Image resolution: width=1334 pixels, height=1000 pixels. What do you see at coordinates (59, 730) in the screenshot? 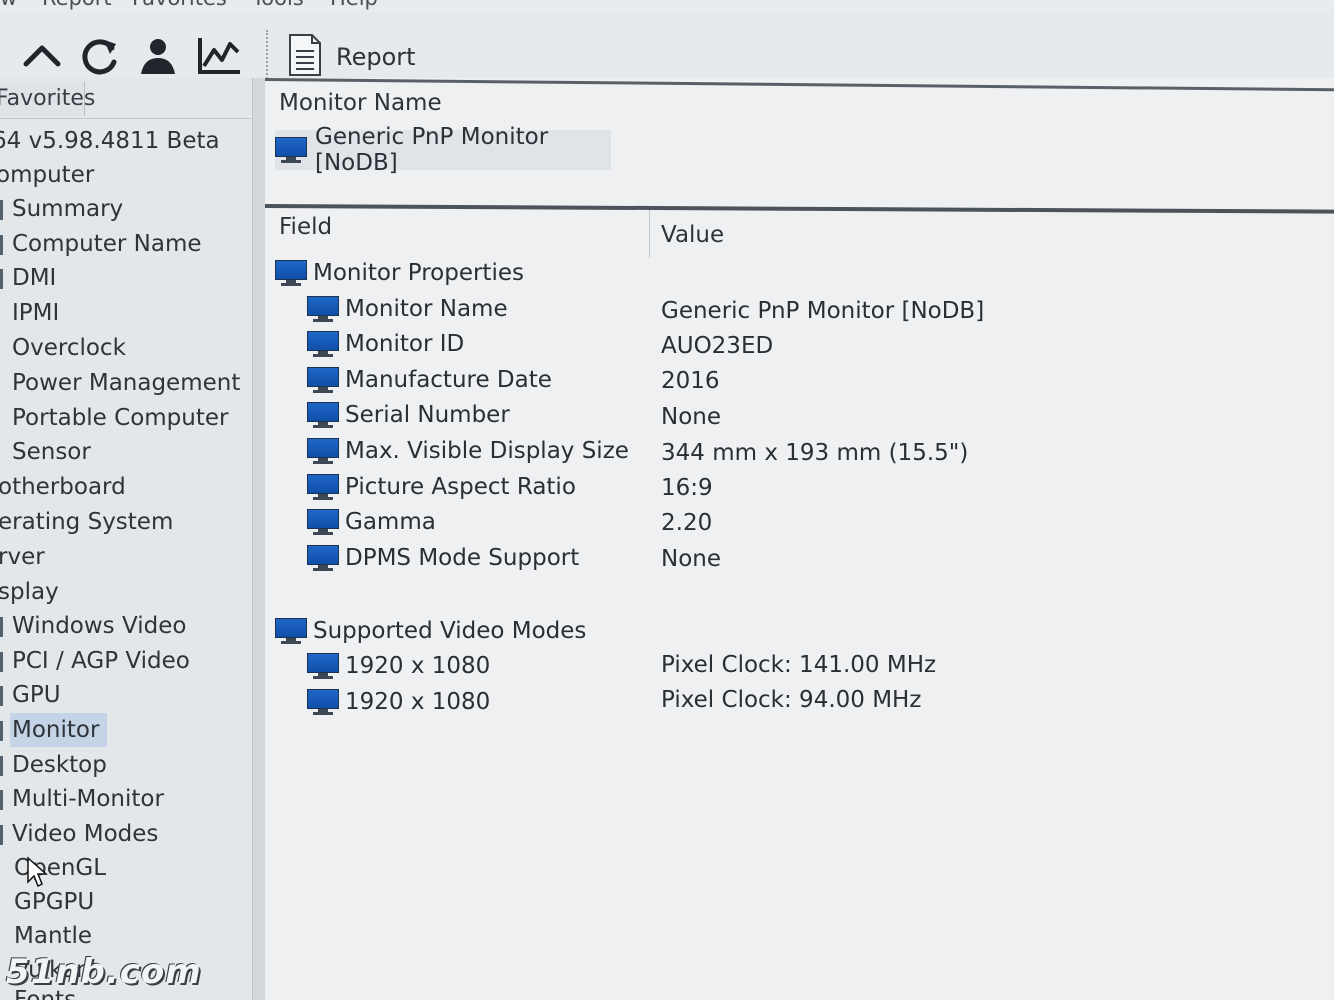
I see `tree-item-monitor: Monitor` at bounding box center [59, 730].